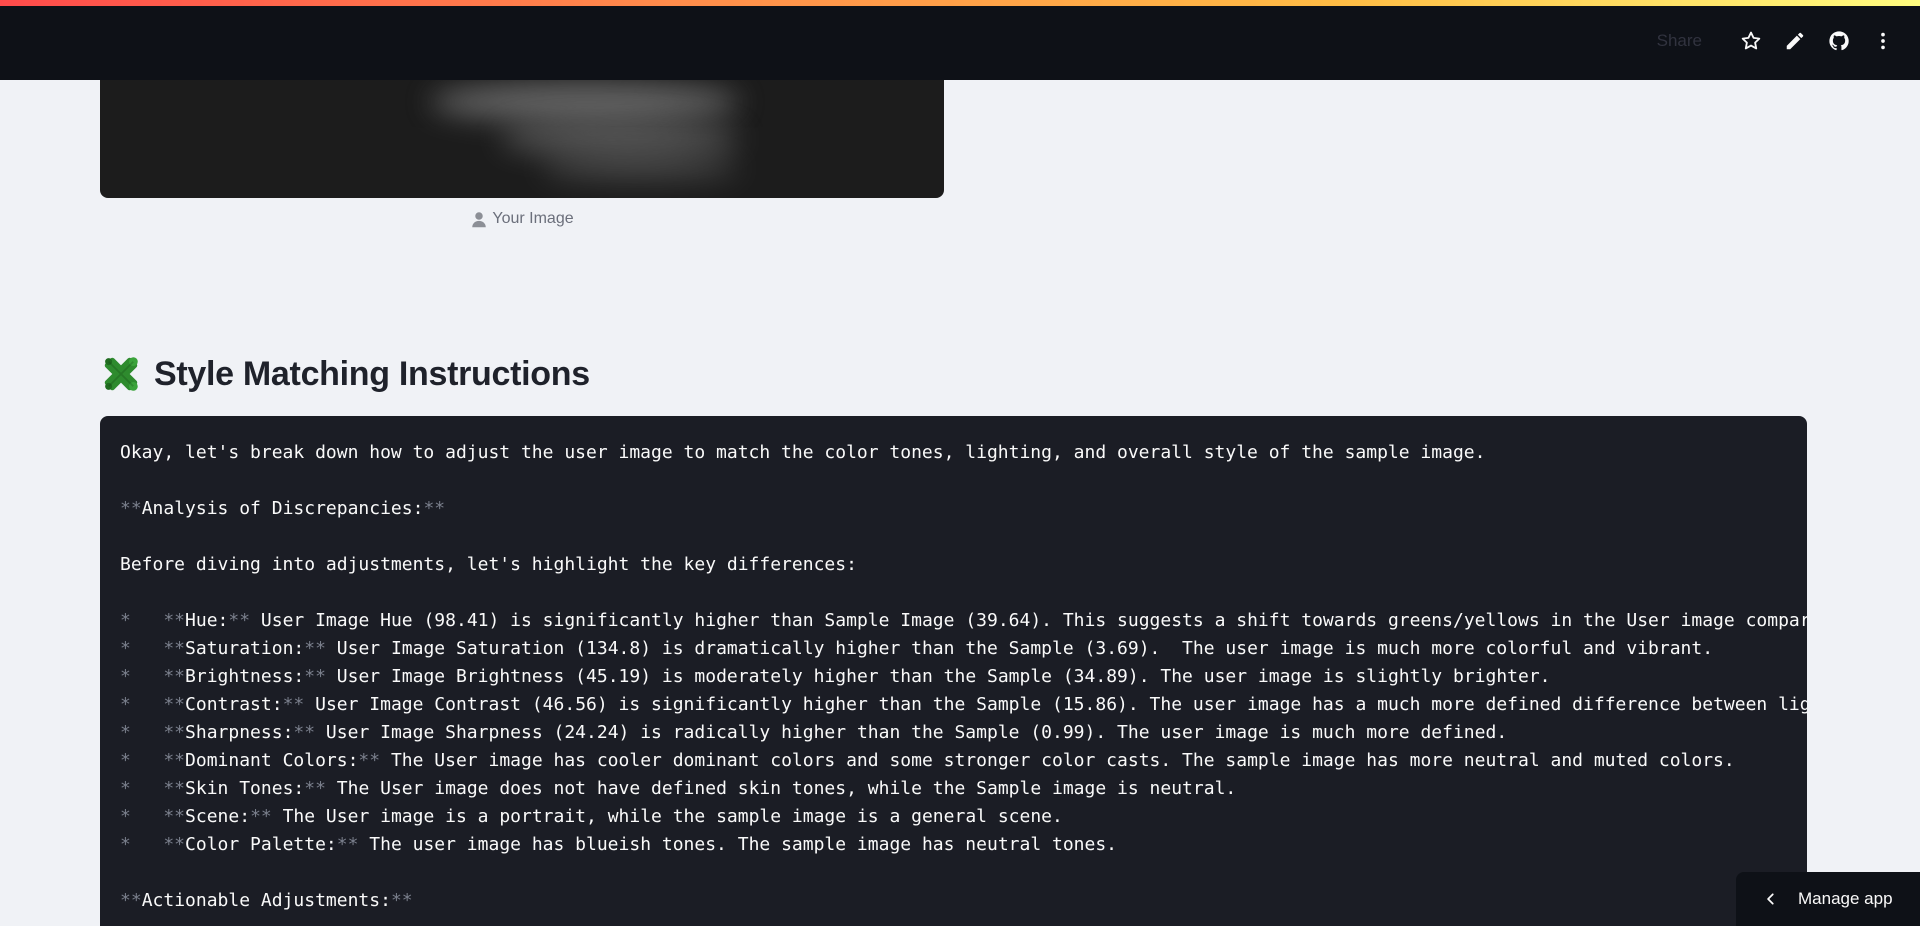 The width and height of the screenshot is (1920, 926). I want to click on list-item-label: Dominant Colors:, so click(272, 760).